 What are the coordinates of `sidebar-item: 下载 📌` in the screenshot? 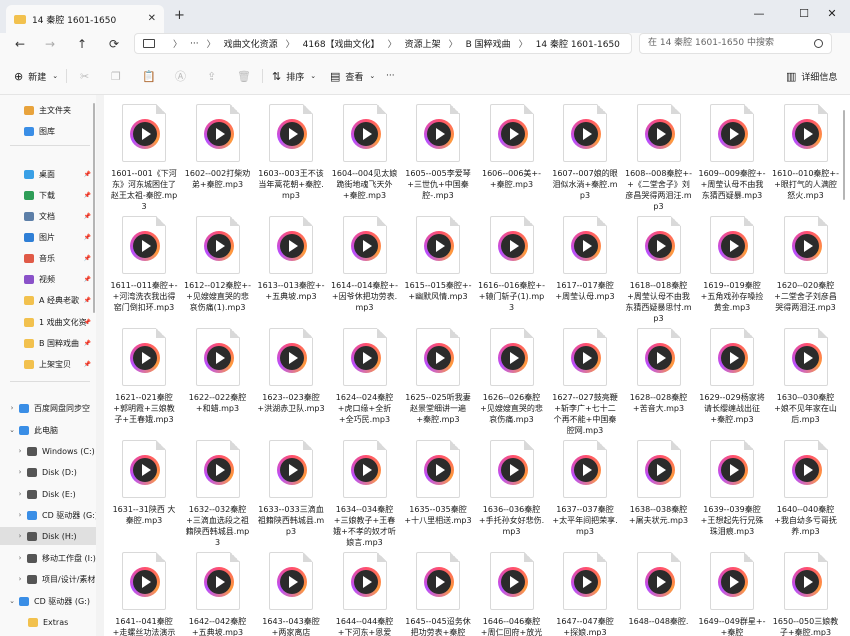 It's located at (48, 195).